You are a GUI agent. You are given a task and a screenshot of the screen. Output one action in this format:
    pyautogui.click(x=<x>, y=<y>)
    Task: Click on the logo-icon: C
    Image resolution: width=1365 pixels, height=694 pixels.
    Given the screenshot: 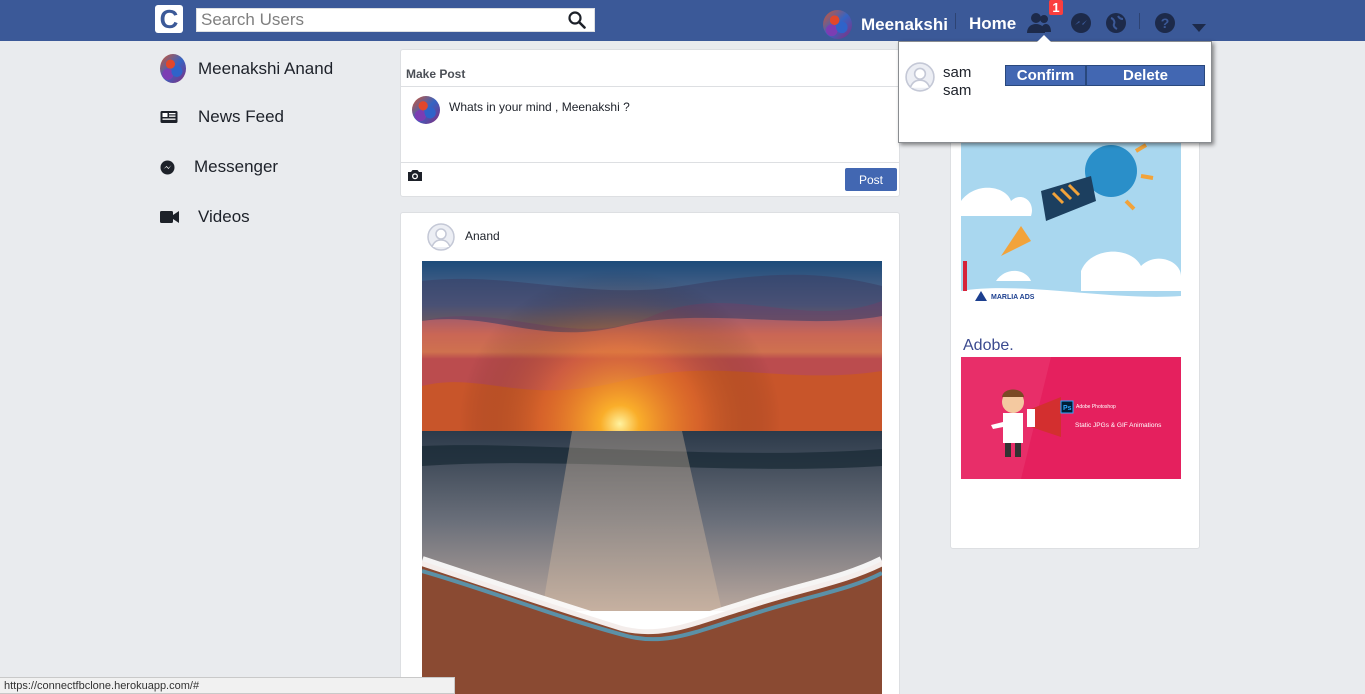 What is the action you would take?
    pyautogui.click(x=169, y=19)
    